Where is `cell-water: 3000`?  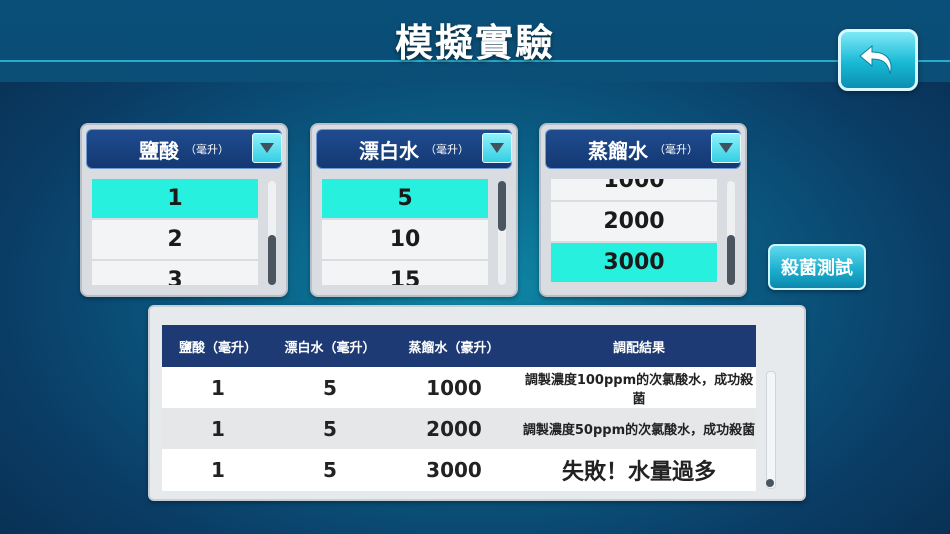 cell-water: 3000 is located at coordinates (454, 469).